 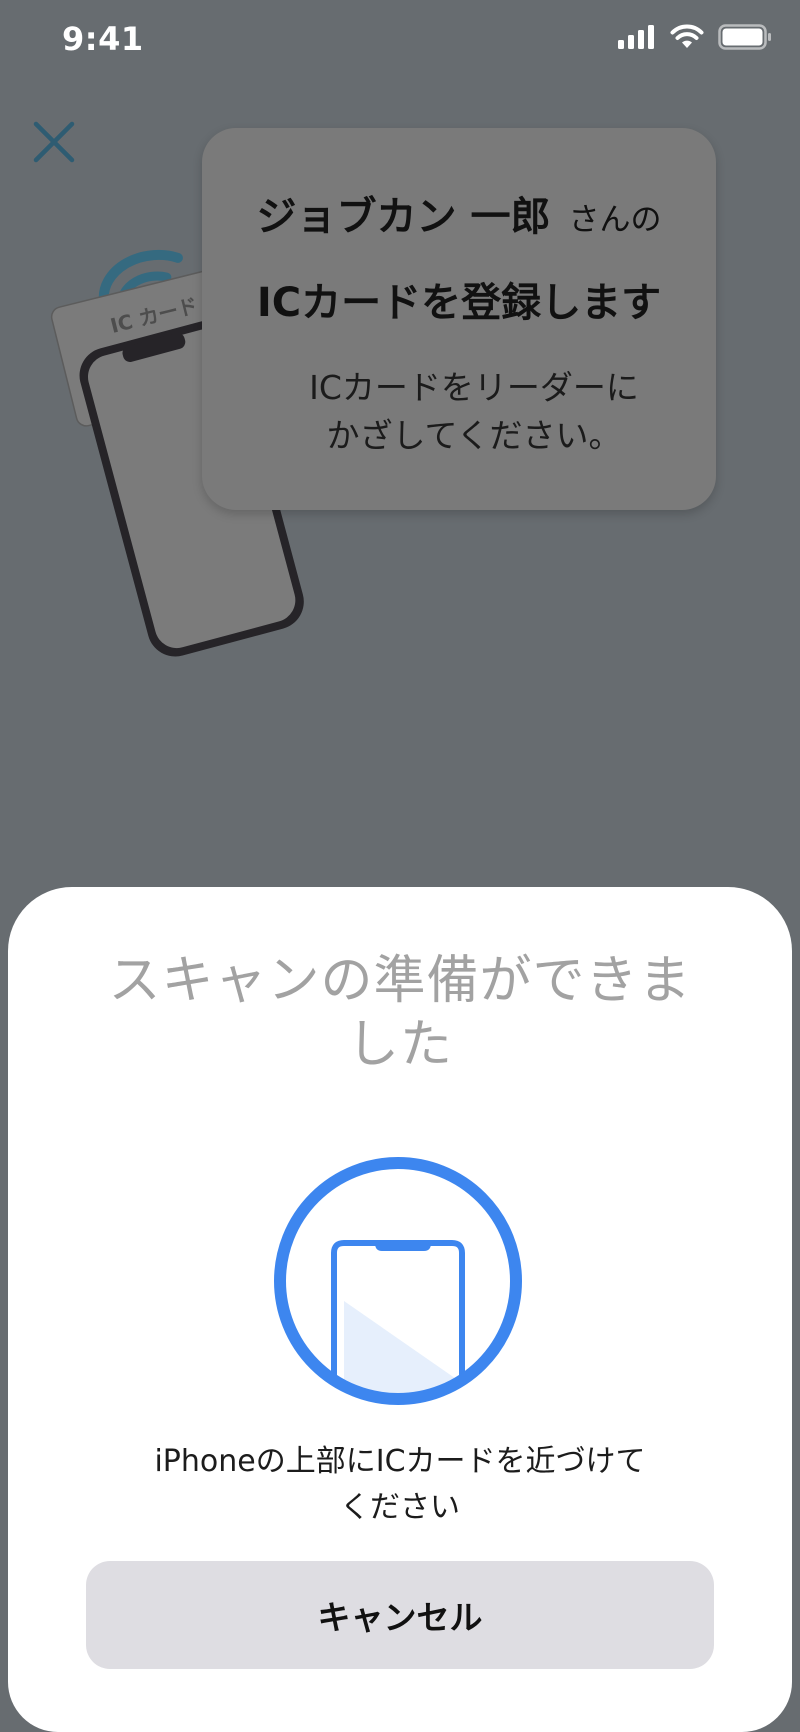 I want to click on cellular-signal-icon, so click(x=636, y=37).